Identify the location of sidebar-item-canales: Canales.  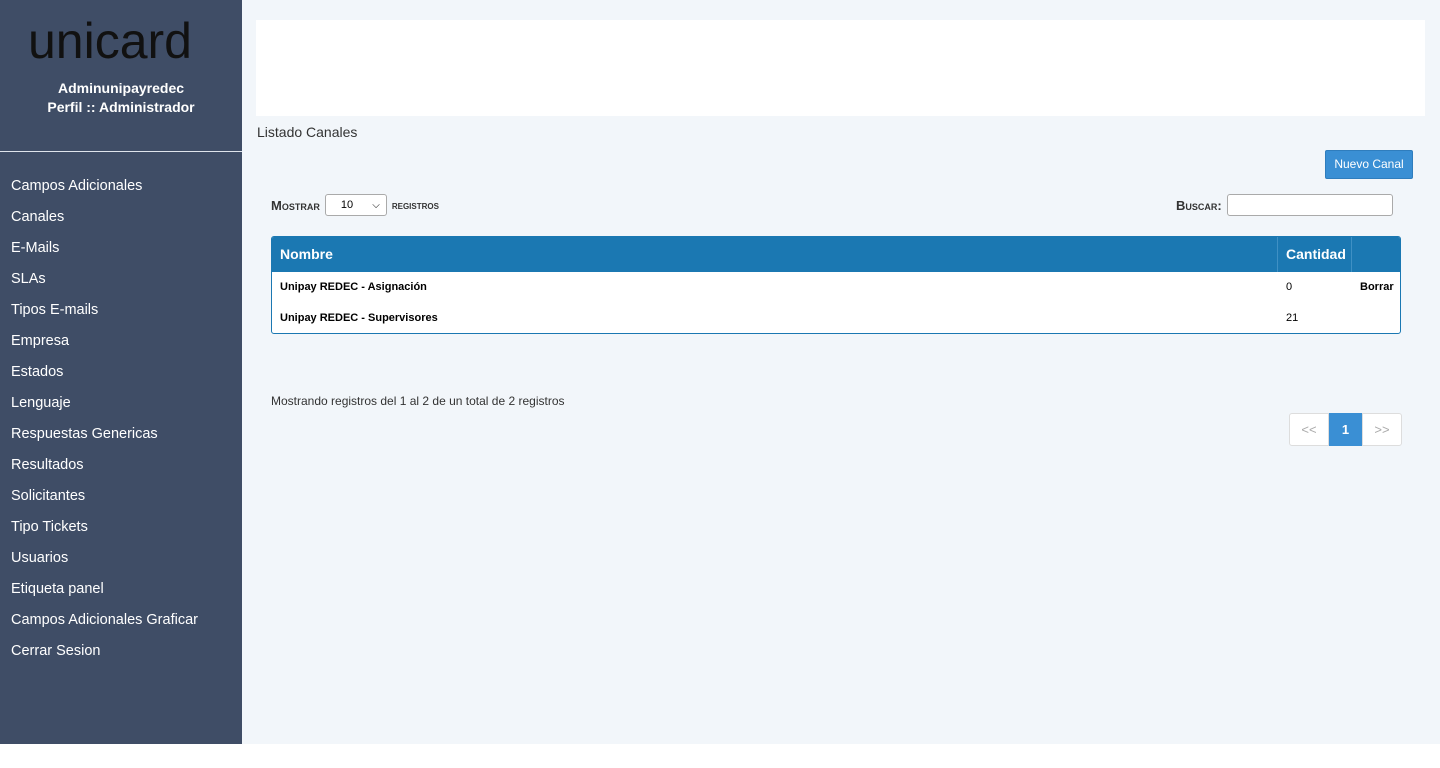
(121, 217).